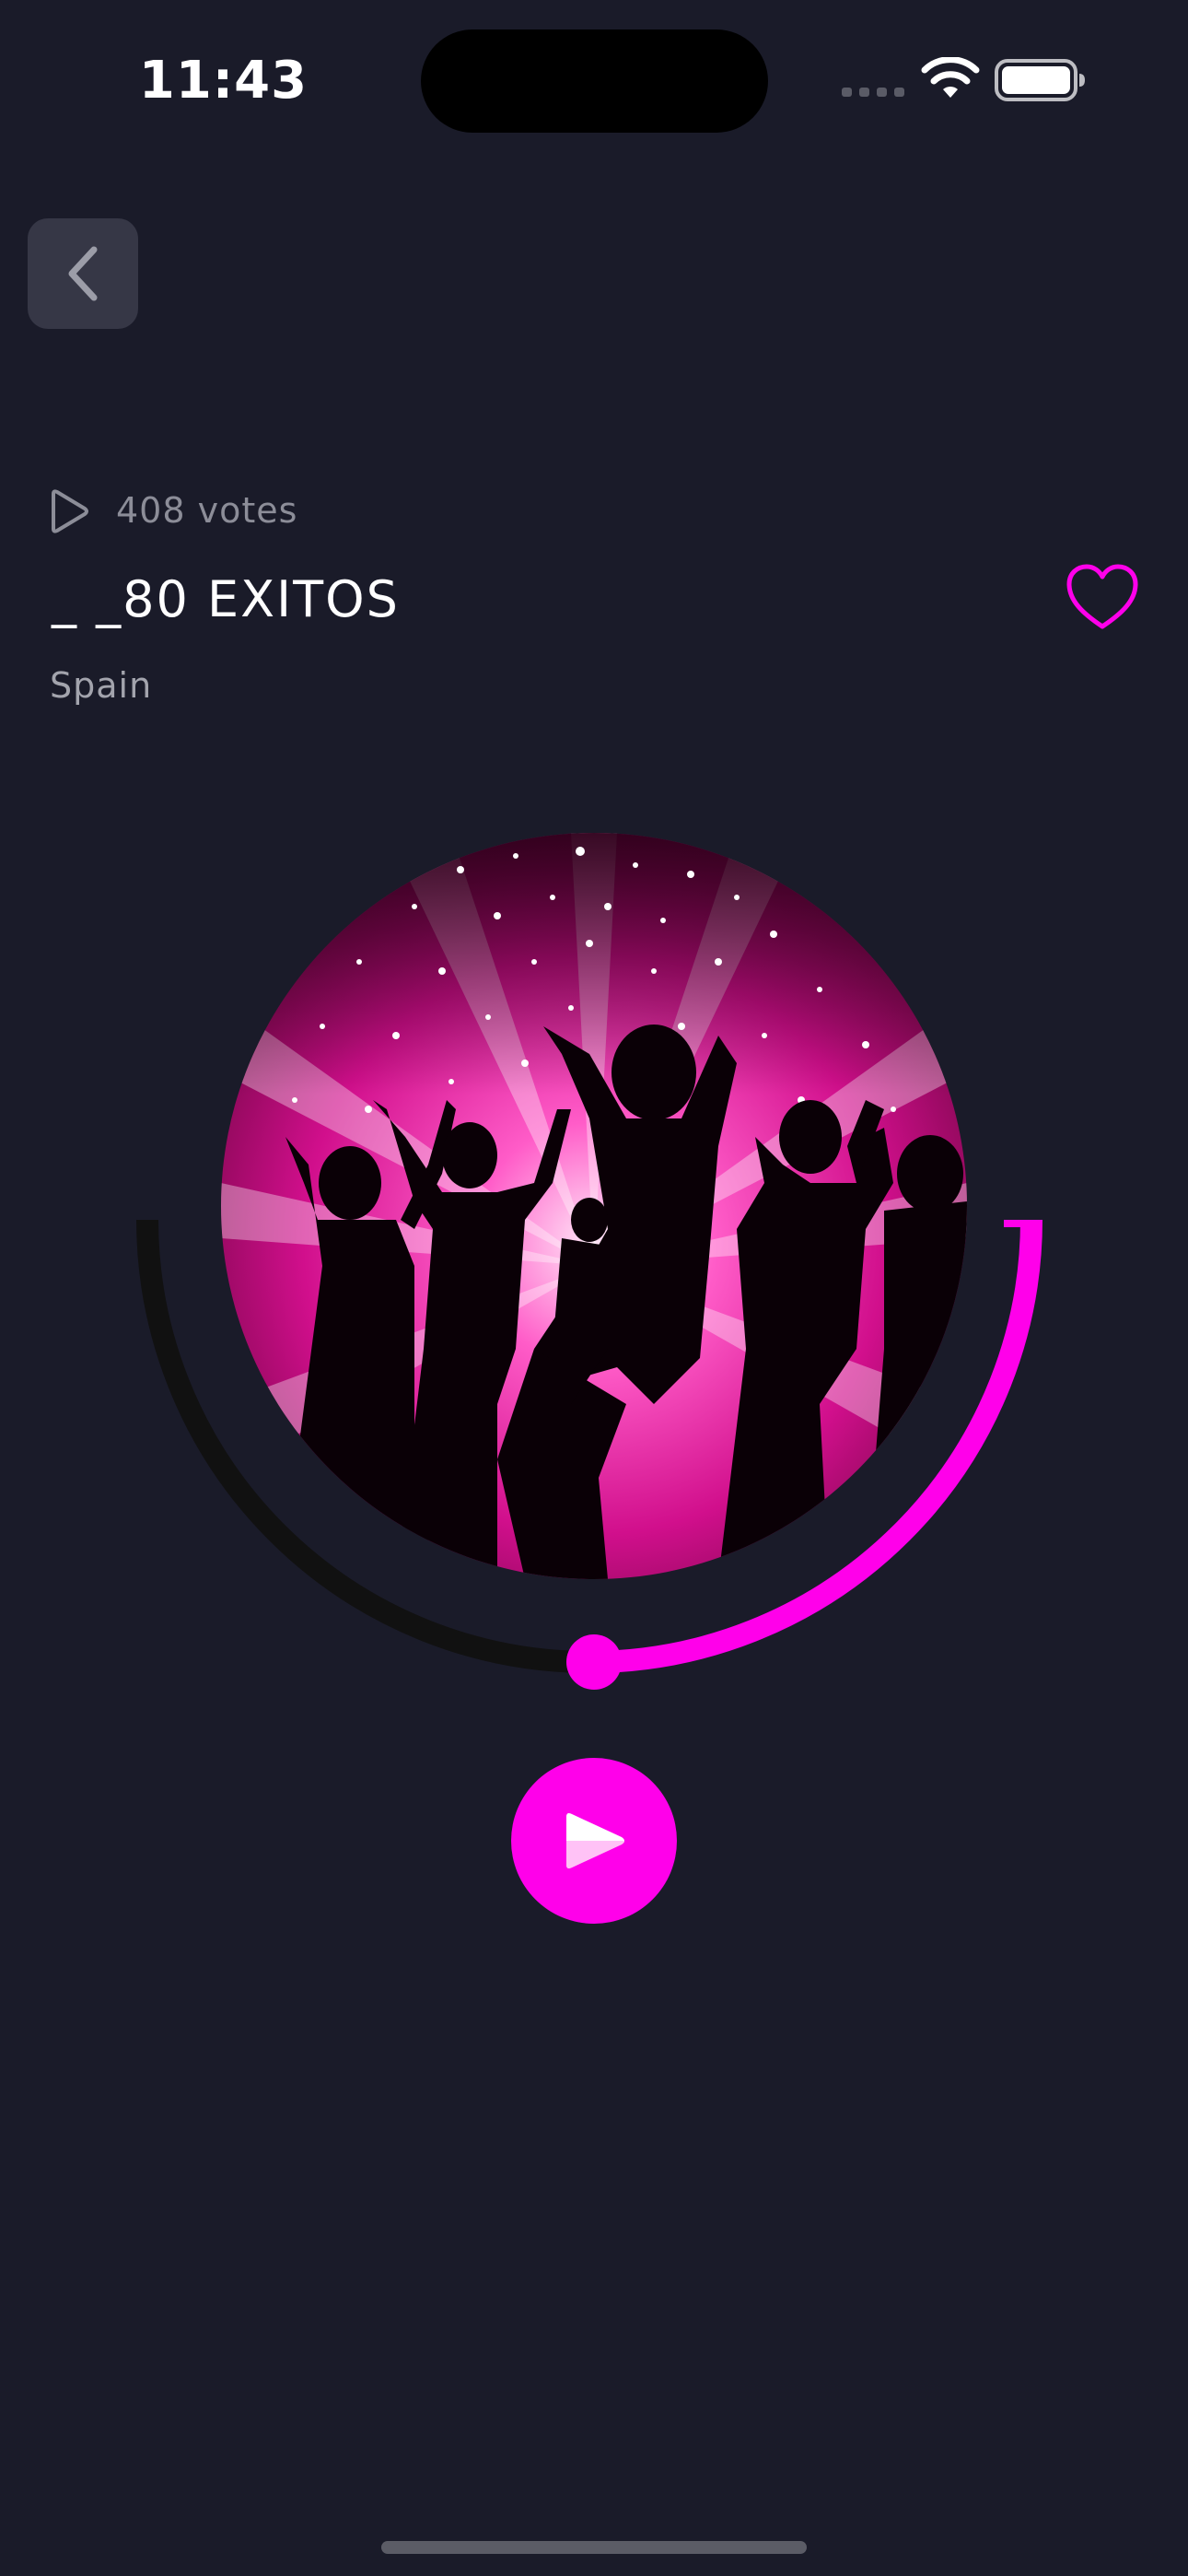 The height and width of the screenshot is (2576, 1188). Describe the element at coordinates (223, 81) in the screenshot. I see `status-time: 11:43` at that location.